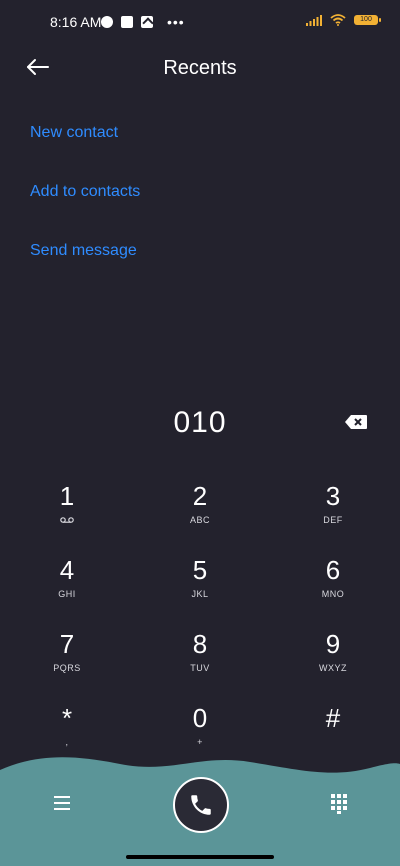 The image size is (400, 866). What do you see at coordinates (333, 718) in the screenshot?
I see `key-digit: #` at bounding box center [333, 718].